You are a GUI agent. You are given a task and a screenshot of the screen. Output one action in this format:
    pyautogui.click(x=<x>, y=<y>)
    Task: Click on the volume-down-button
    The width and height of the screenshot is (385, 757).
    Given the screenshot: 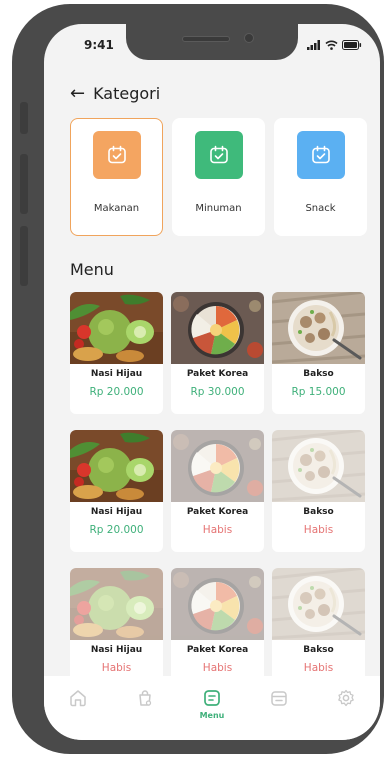 What is the action you would take?
    pyautogui.click(x=24, y=256)
    